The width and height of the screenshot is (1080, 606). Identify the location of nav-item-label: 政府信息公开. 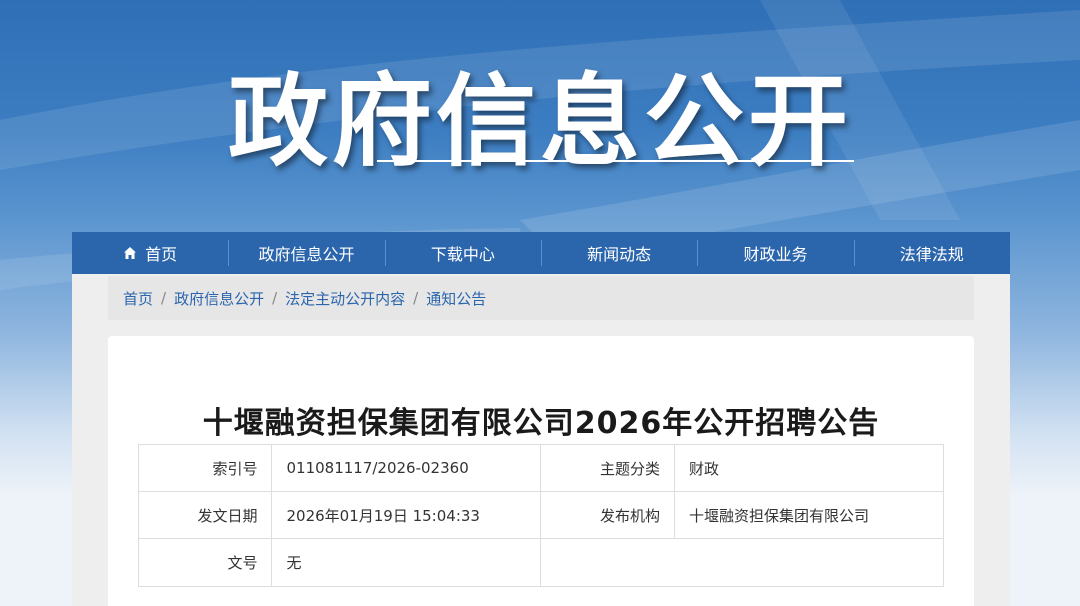
(306, 254).